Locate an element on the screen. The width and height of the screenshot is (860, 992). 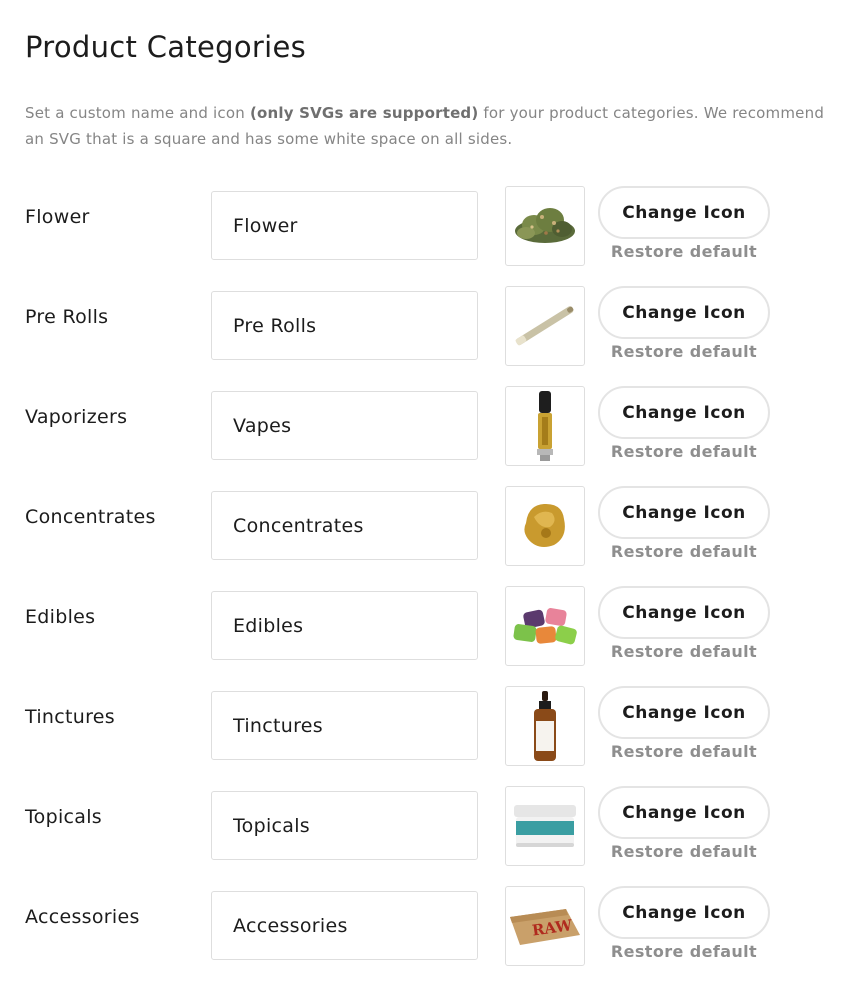
gummies-icon is located at coordinates (545, 626).